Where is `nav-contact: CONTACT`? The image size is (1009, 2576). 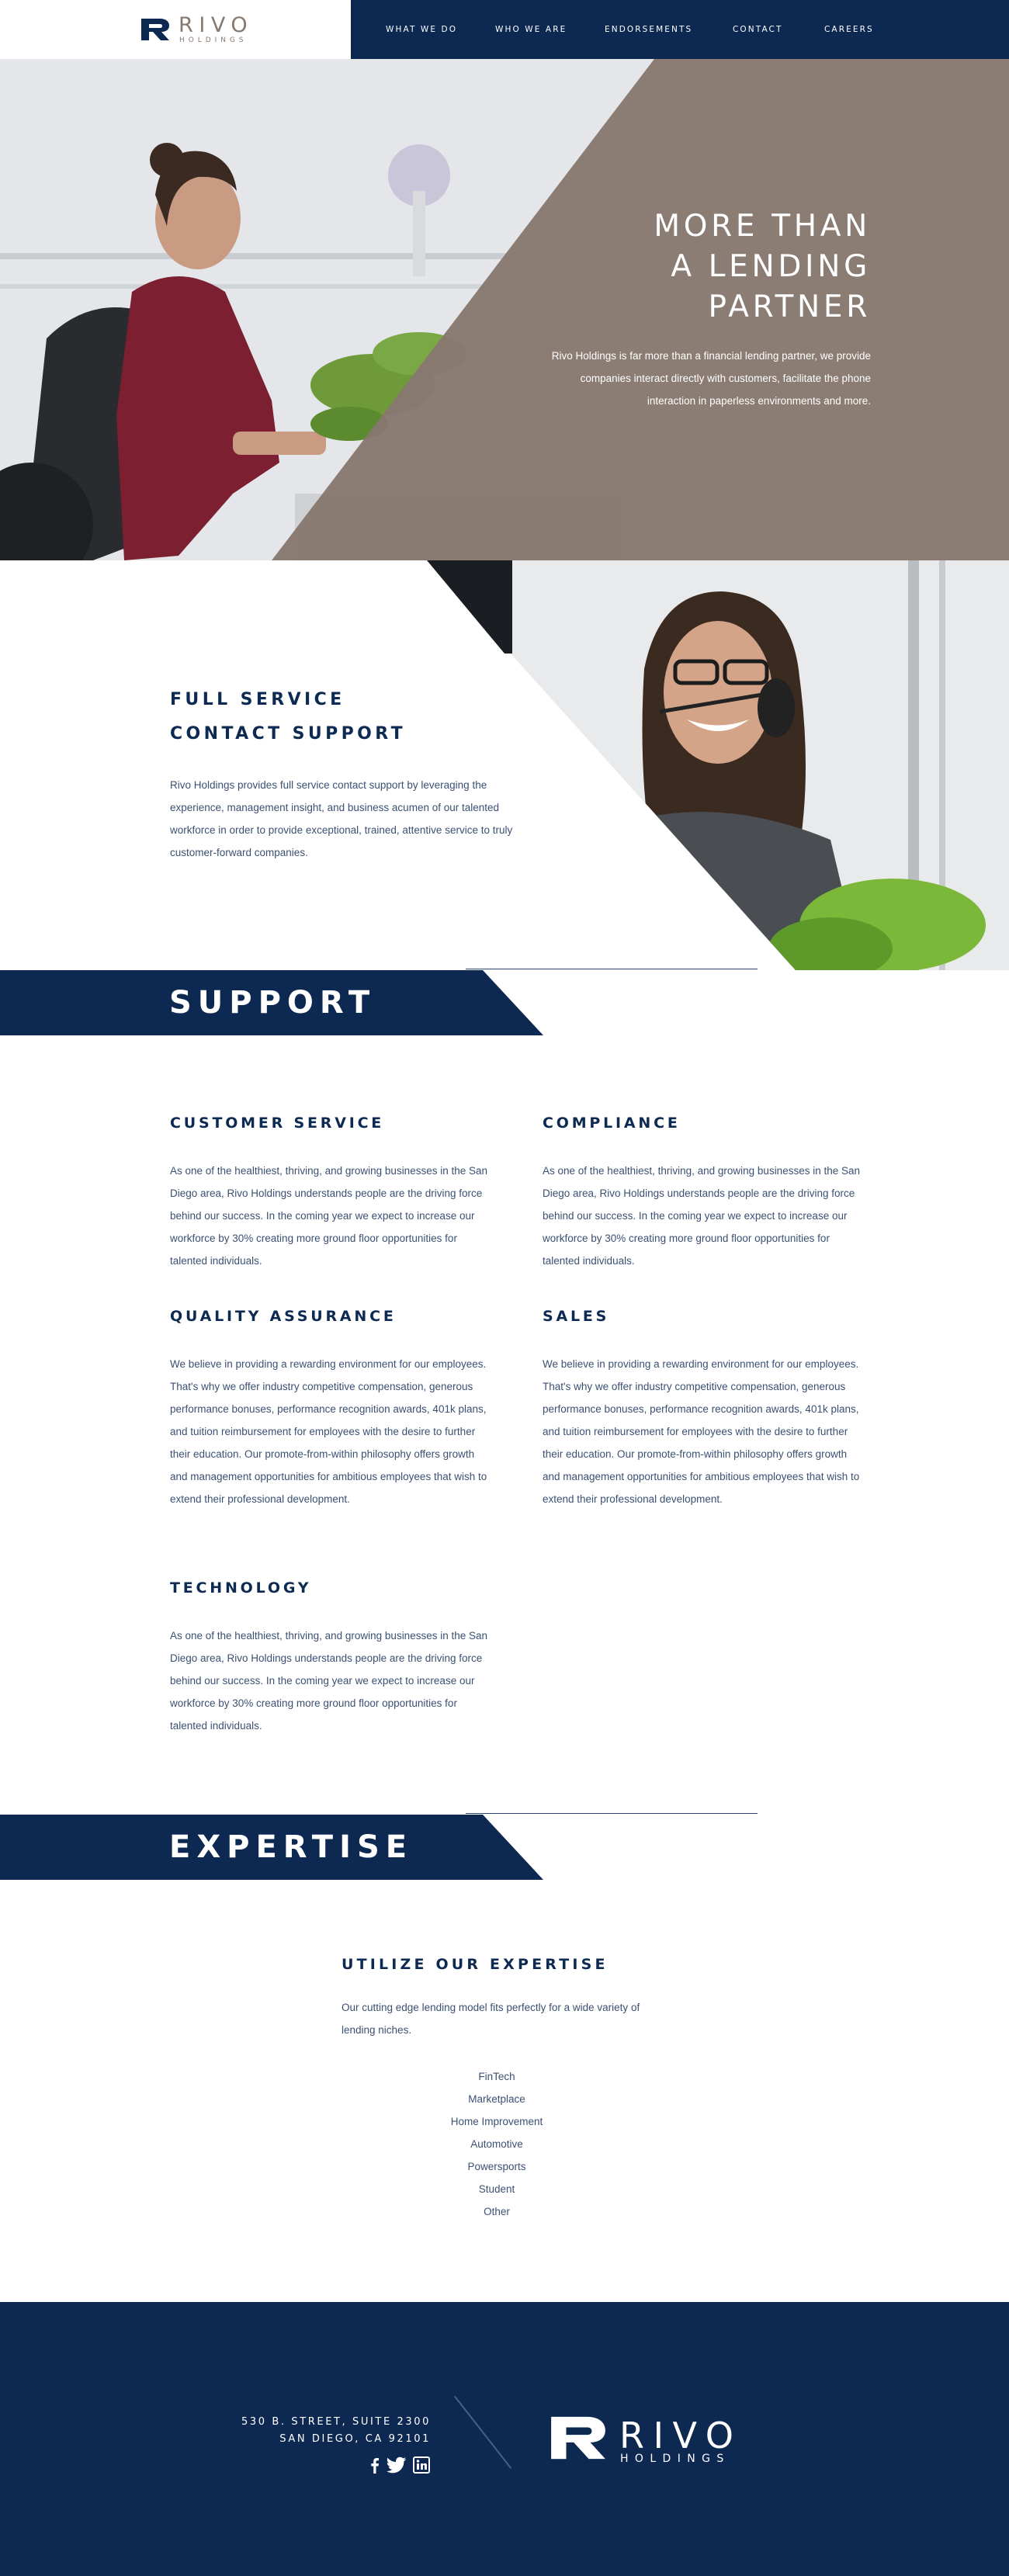 nav-contact: CONTACT is located at coordinates (758, 29).